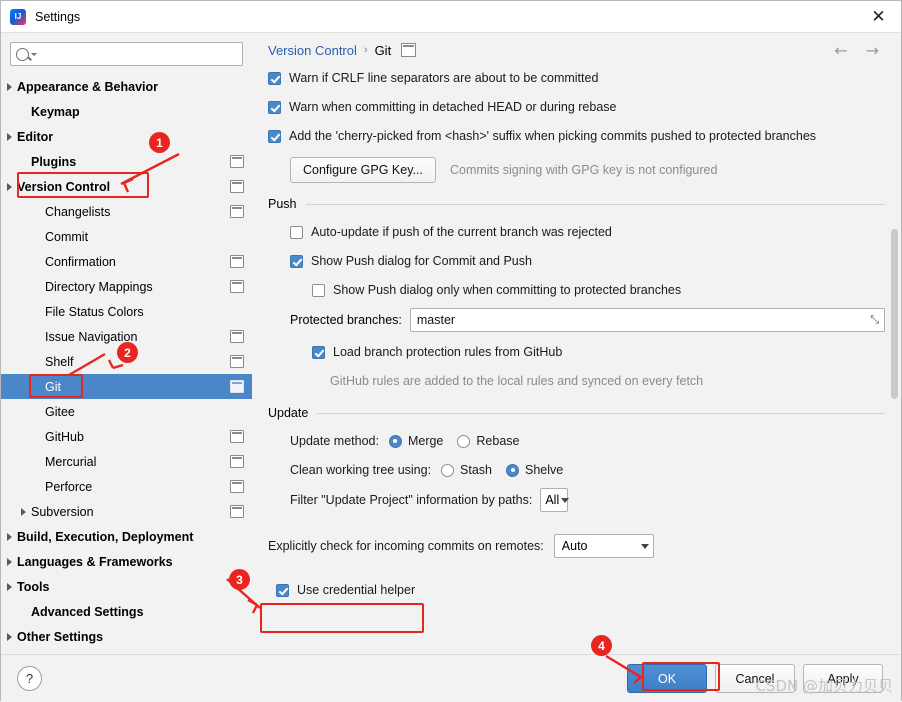  Describe the element at coordinates (127, 352) in the screenshot. I see `annotation-marker-2: 2` at that location.